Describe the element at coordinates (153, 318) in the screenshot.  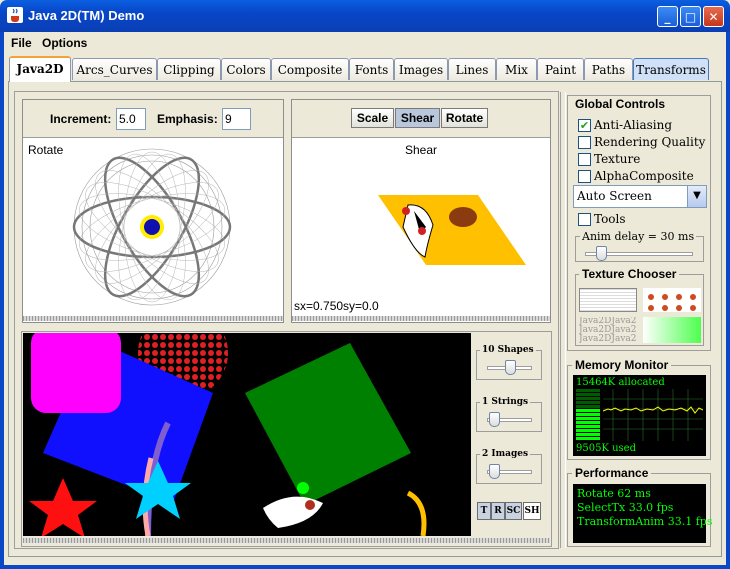
I see `rotate-resize-bar` at that location.